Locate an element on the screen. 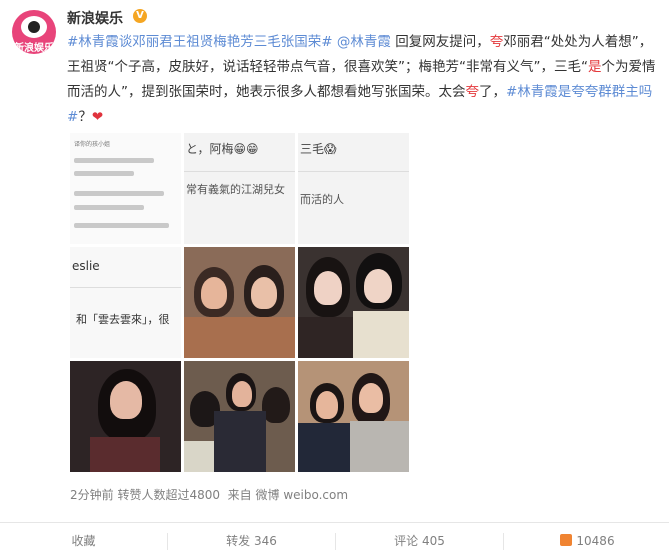 The width and height of the screenshot is (669, 560). tile-text: と，阿梅😁😁 is located at coordinates (222, 149).